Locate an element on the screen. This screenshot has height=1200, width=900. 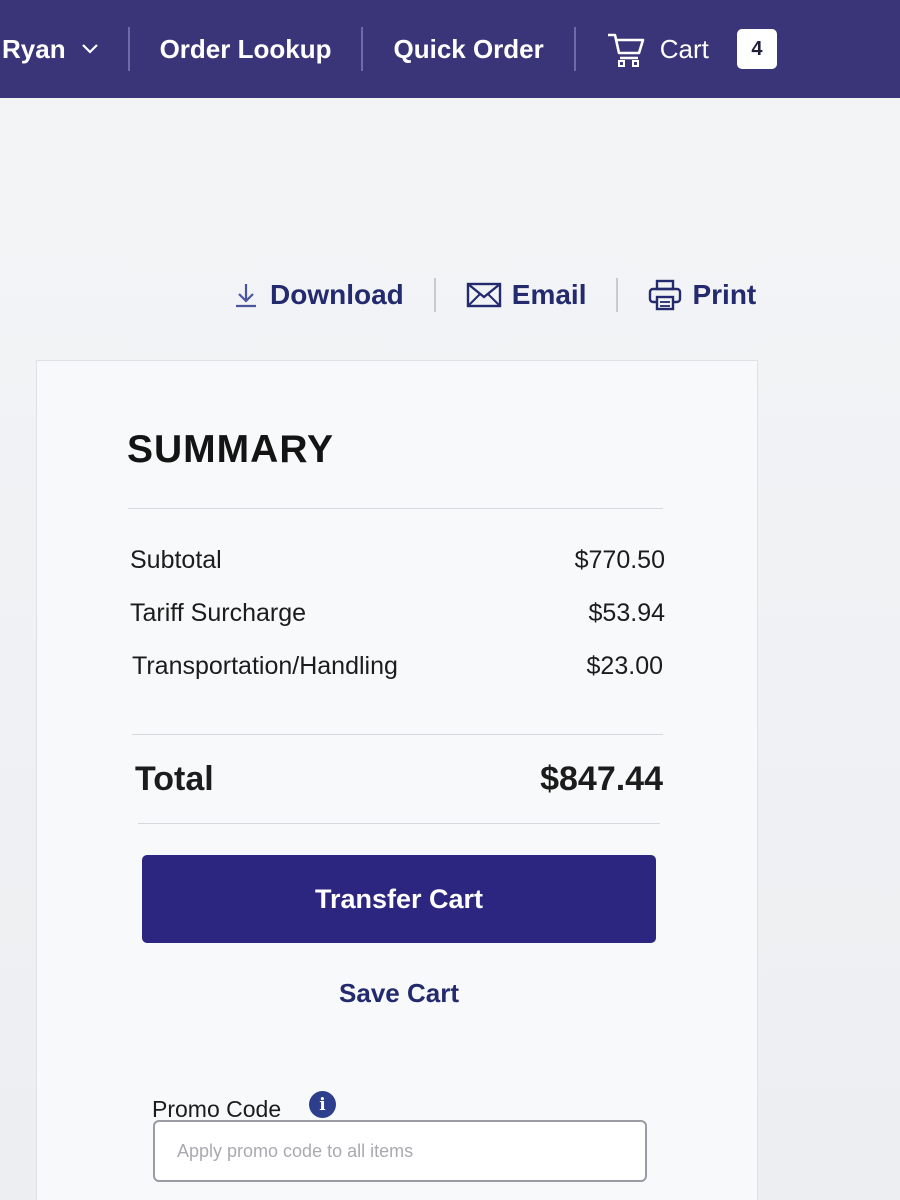
line-value: $53.94 is located at coordinates (626, 613).